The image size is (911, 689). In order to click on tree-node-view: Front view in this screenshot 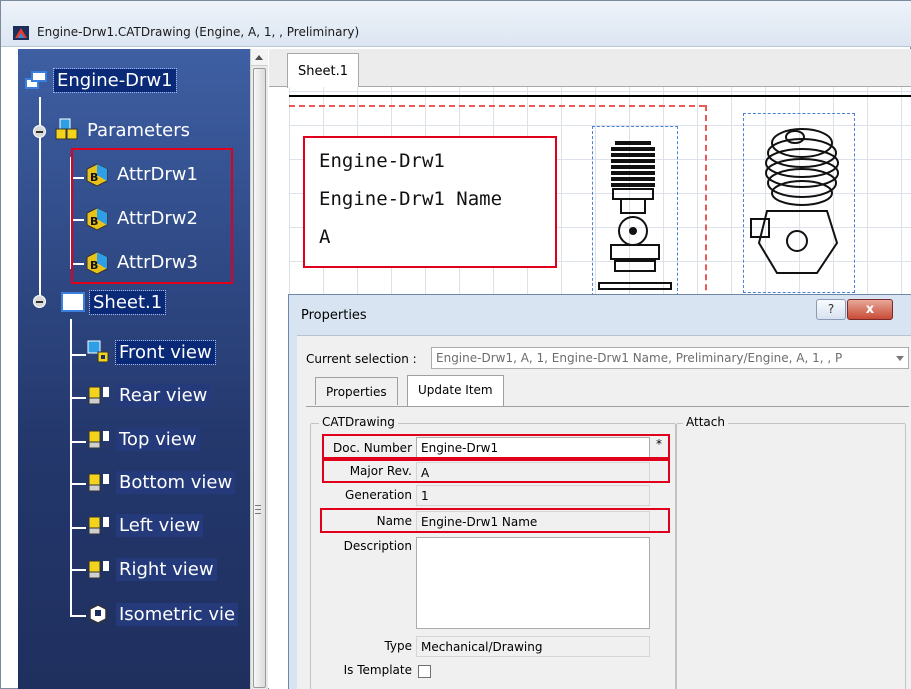, I will do `click(151, 352)`.